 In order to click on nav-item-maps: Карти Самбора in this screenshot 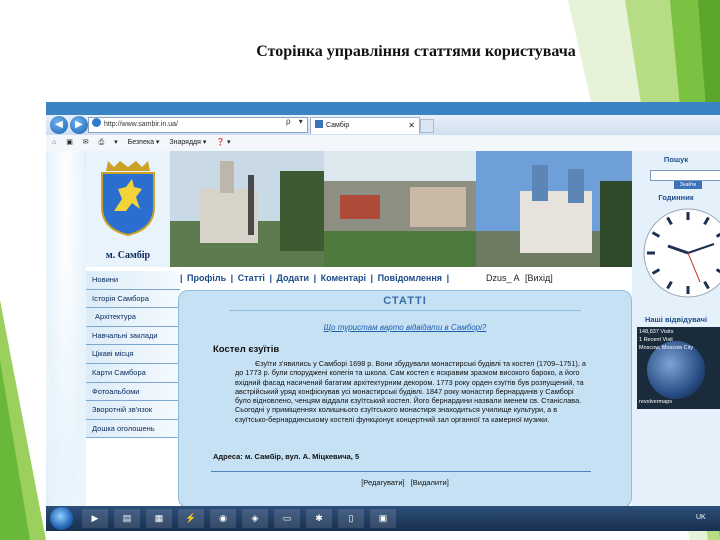, I will do `click(133, 373)`.